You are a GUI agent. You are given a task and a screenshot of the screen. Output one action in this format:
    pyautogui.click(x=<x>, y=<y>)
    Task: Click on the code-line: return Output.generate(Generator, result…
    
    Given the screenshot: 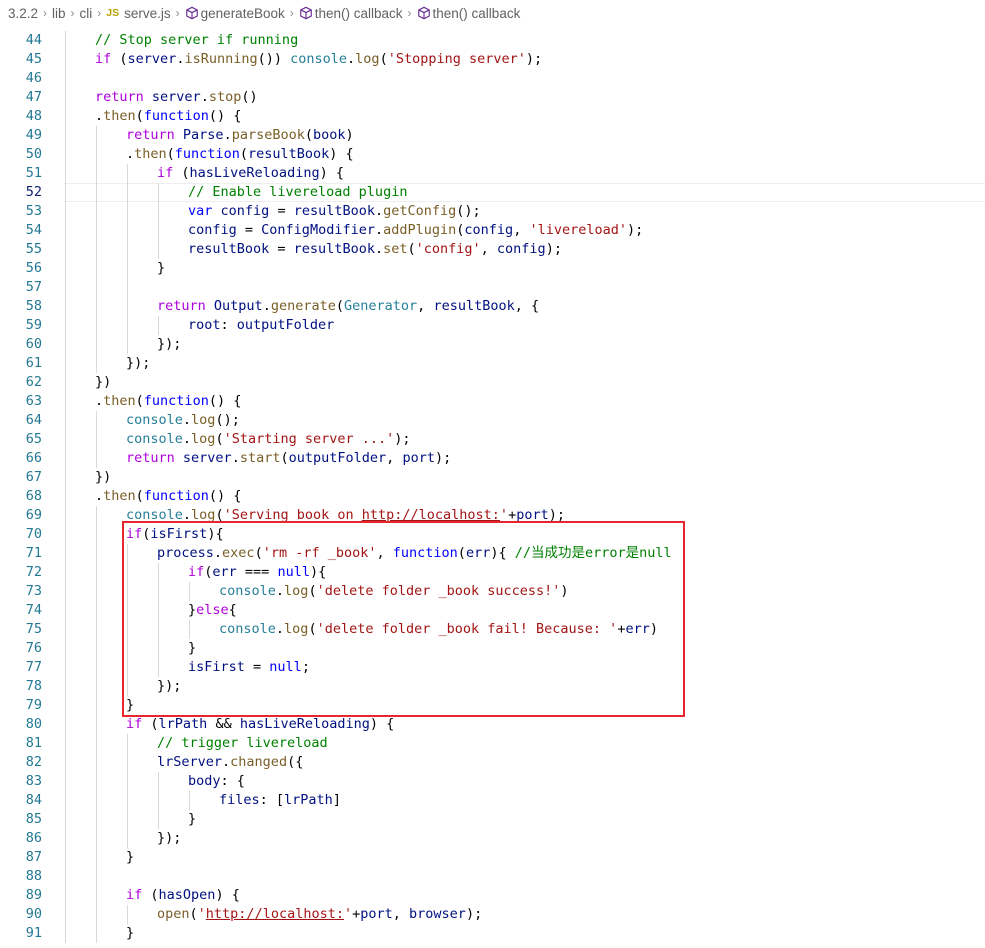 What is the action you would take?
    pyautogui.click(x=524, y=306)
    